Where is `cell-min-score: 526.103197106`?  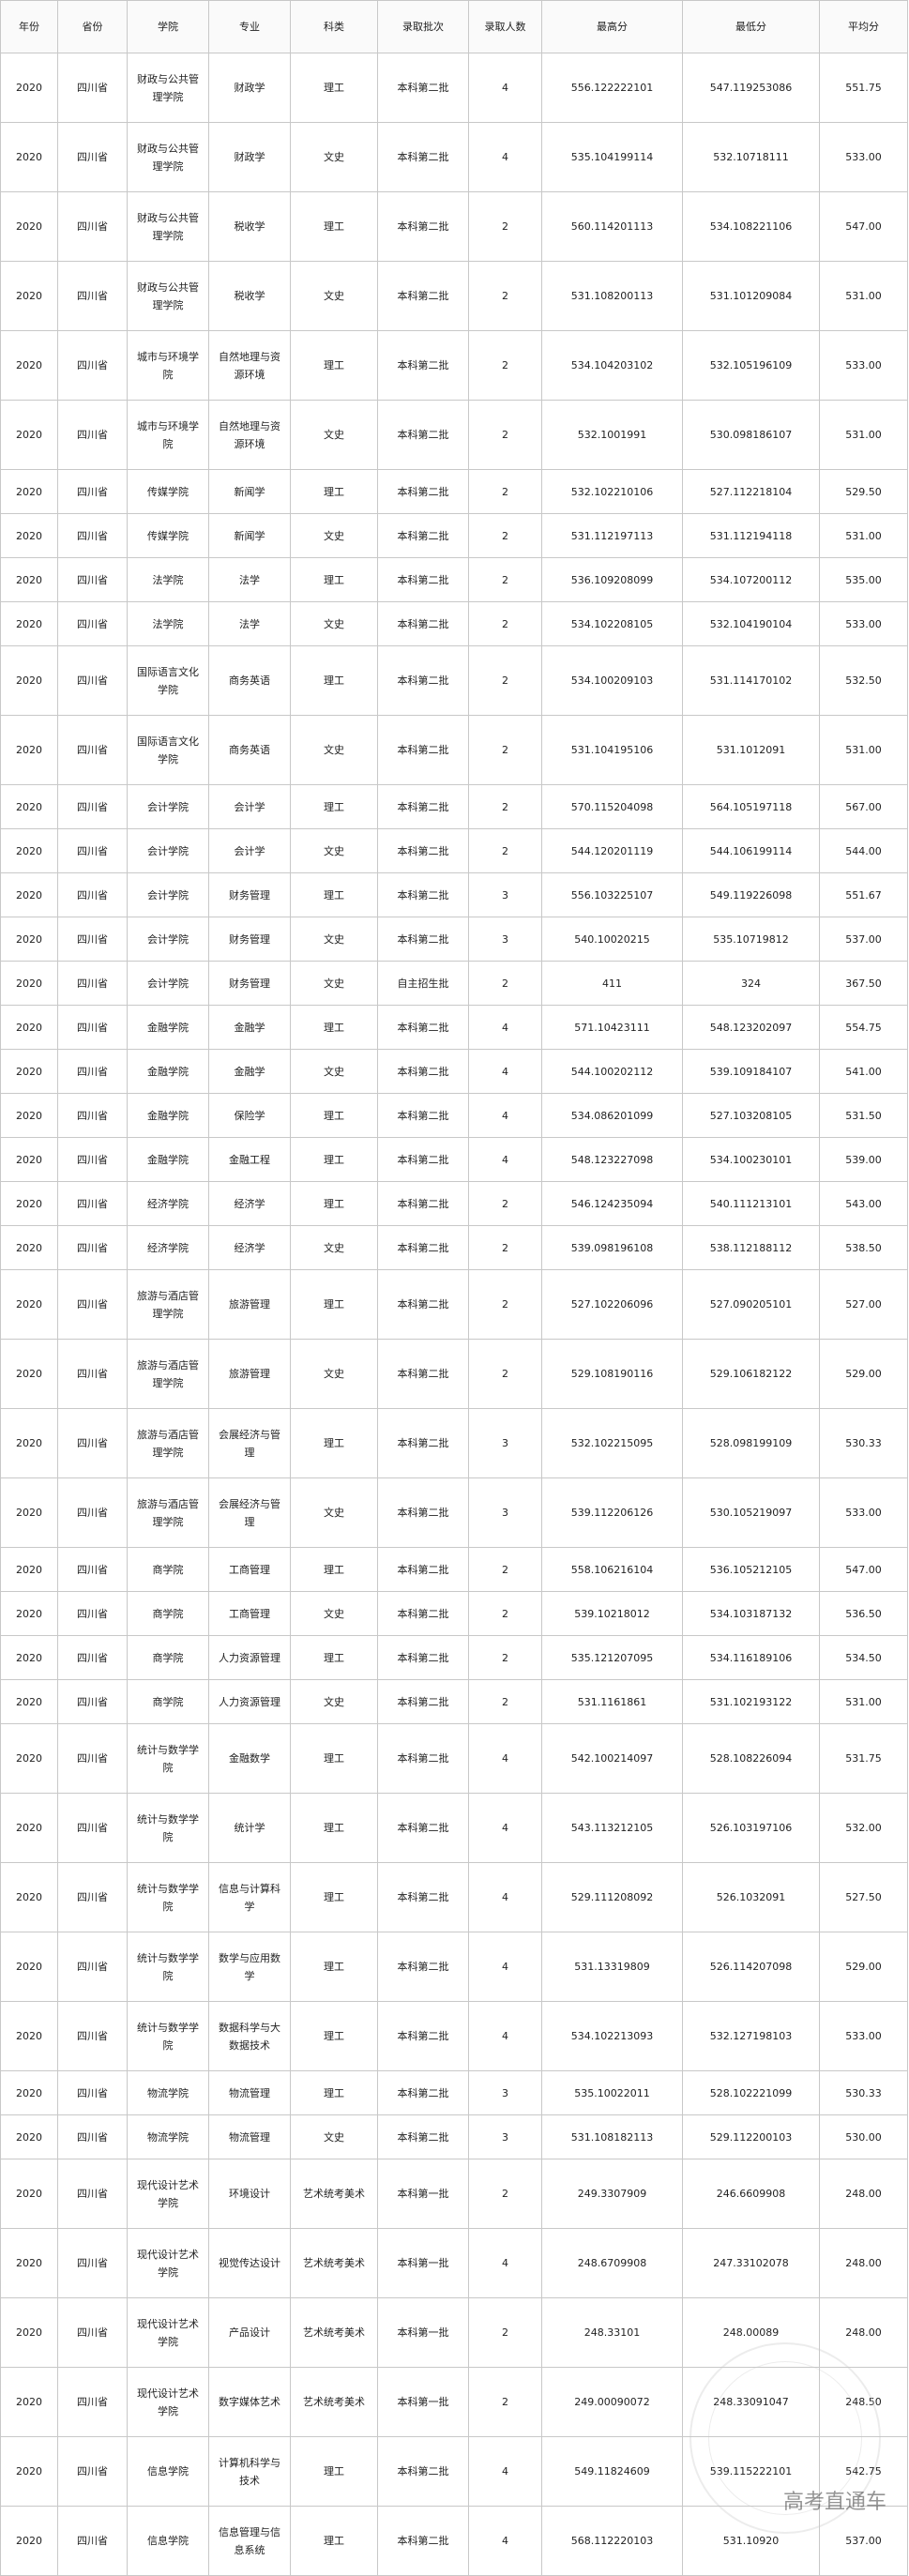
cell-min-score: 526.103197106 is located at coordinates (751, 1828).